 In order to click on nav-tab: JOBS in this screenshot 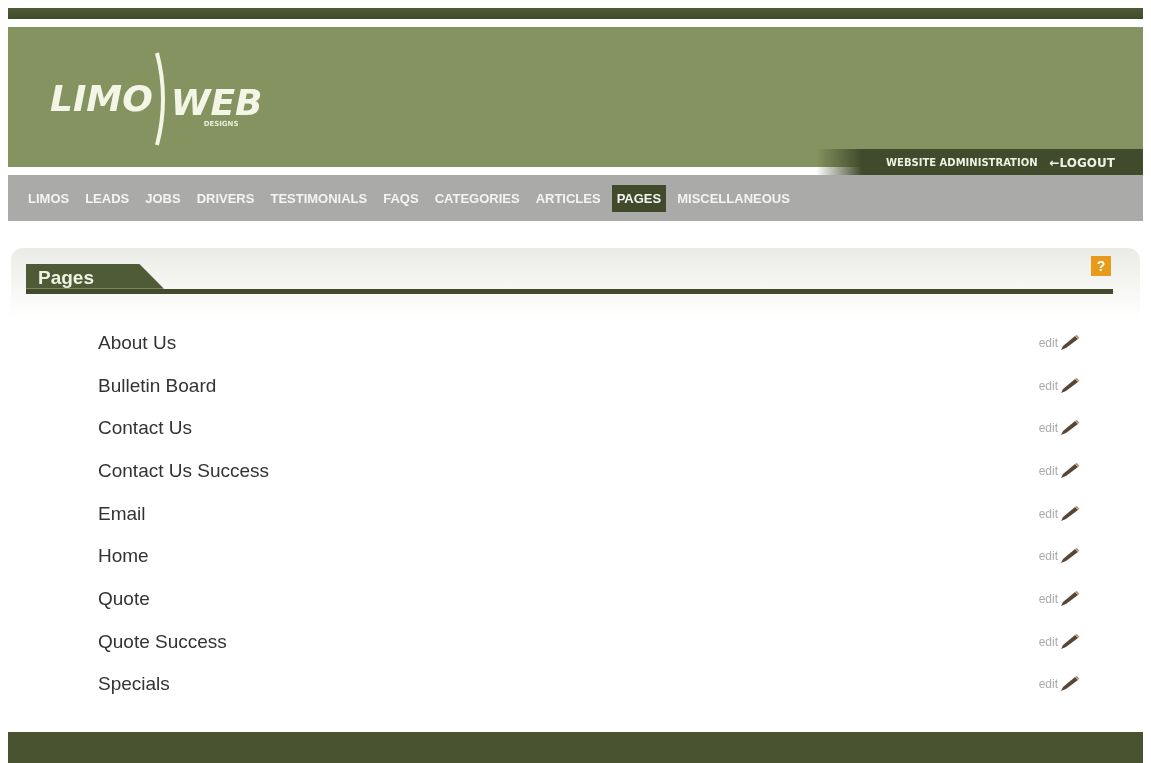, I will do `click(163, 198)`.